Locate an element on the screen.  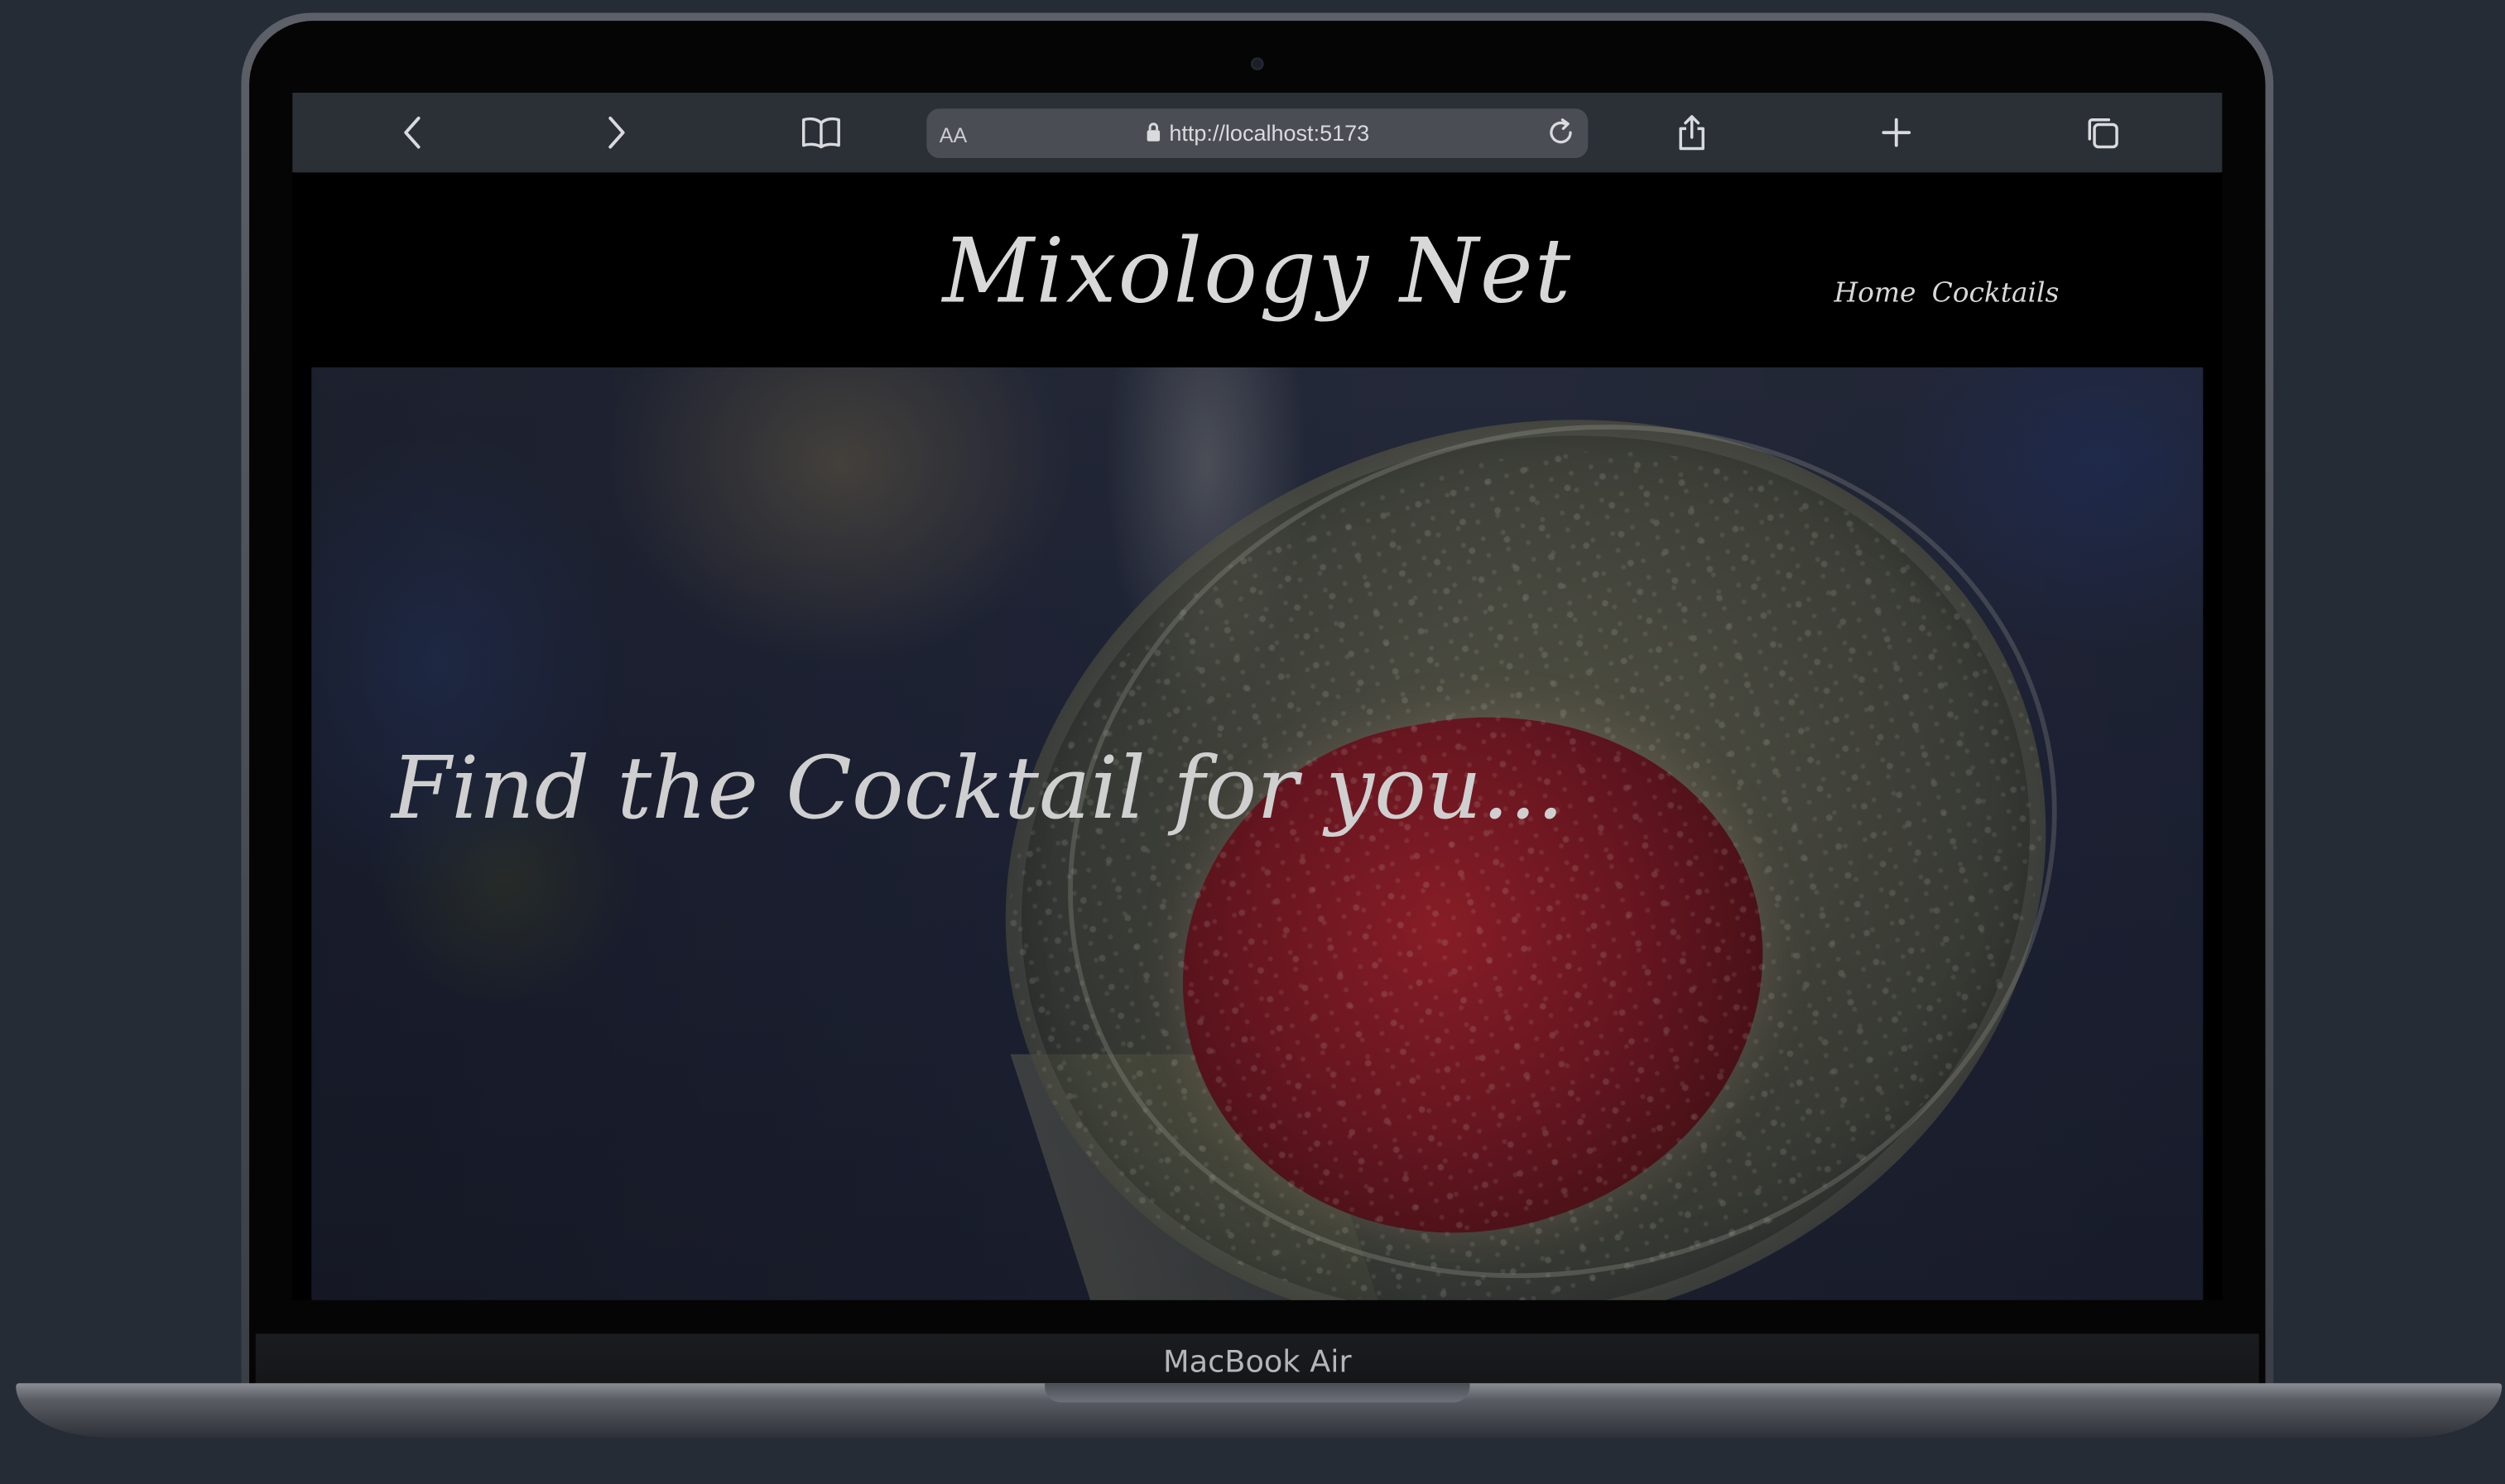
share-button is located at coordinates (1692, 132).